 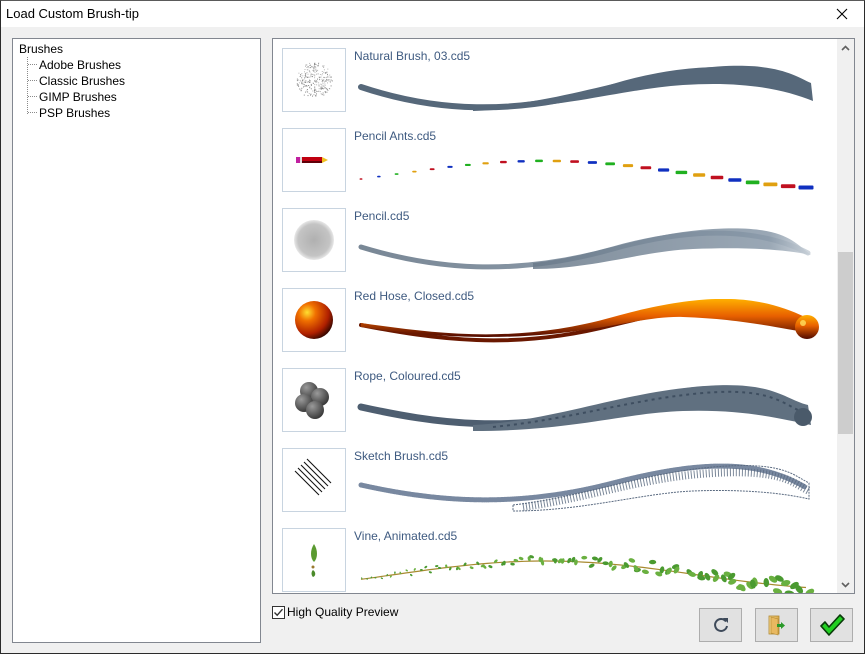 I want to click on brush-row: Pencil Ants.cd5, so click(x=554, y=159).